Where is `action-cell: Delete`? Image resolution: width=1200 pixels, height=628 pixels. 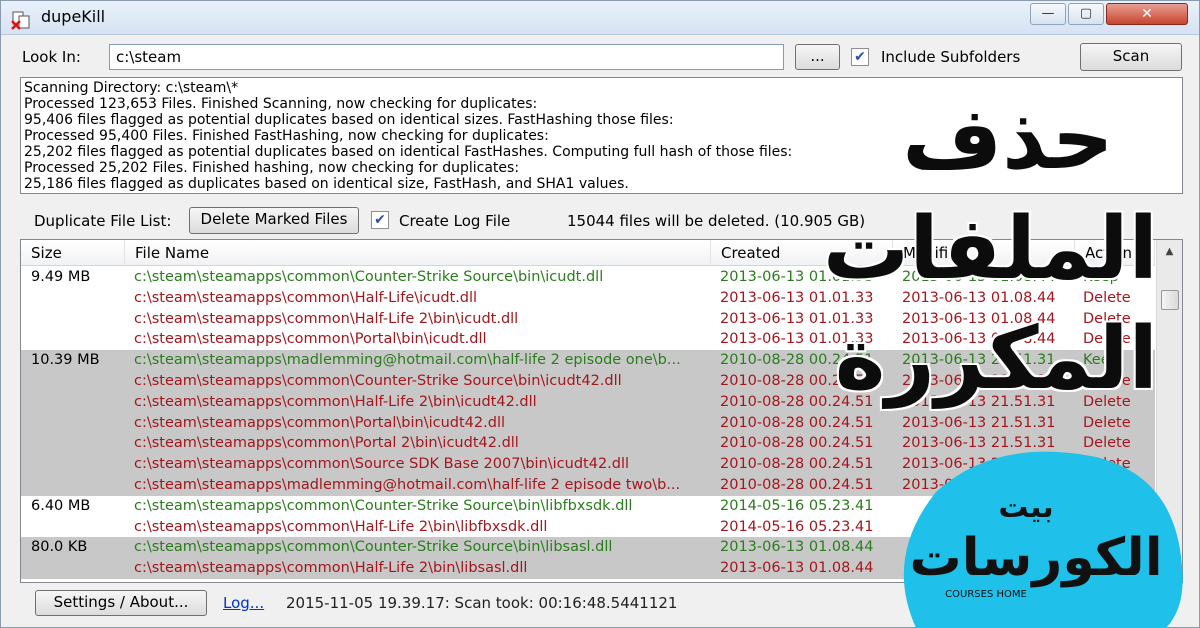 action-cell: Delete is located at coordinates (1107, 422).